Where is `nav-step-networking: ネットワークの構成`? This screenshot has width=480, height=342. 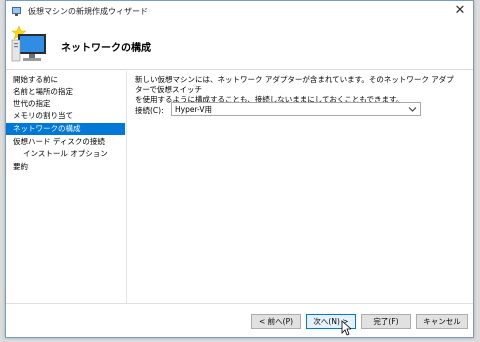 nav-step-networking: ネットワークの構成 is located at coordinates (65, 129).